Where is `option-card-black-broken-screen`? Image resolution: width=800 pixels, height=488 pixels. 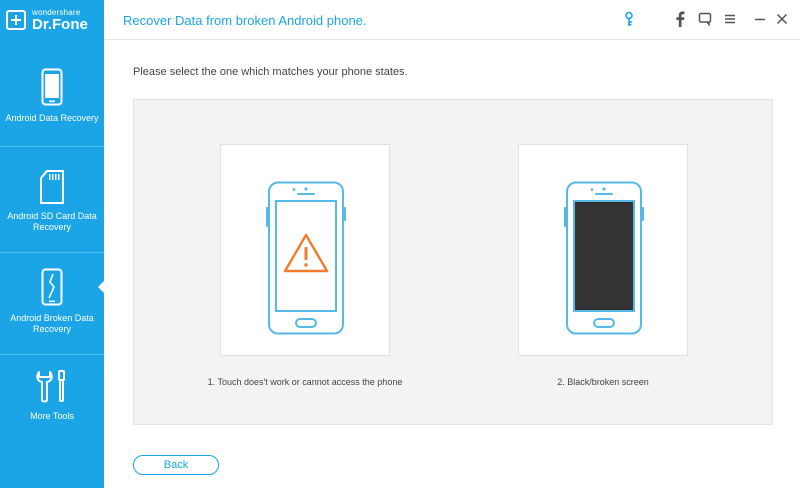
option-card-black-broken-screen is located at coordinates (603, 250).